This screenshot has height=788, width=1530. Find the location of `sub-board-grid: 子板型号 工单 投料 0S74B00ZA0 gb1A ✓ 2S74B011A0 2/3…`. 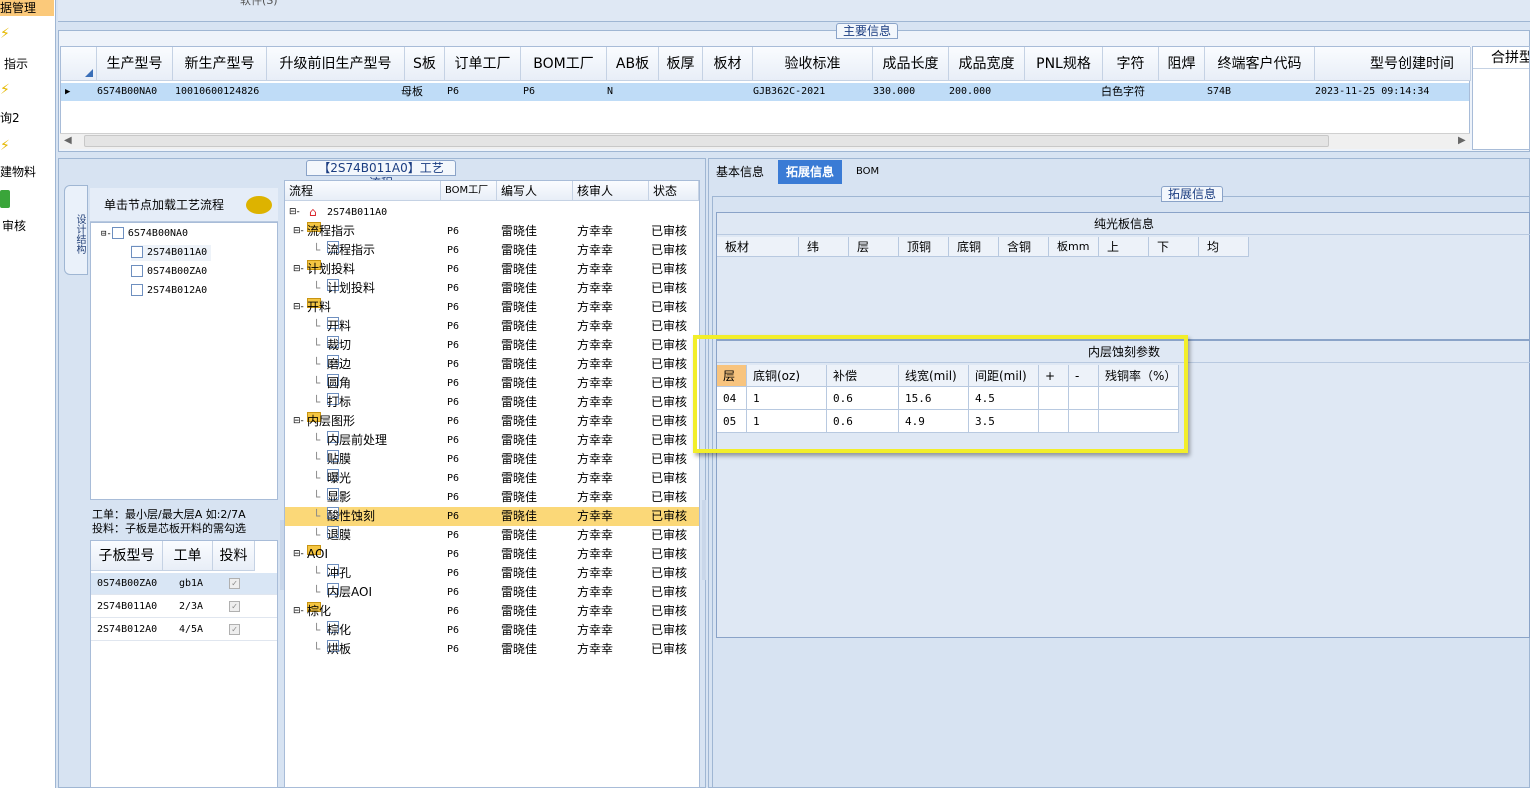

sub-board-grid: 子板型号 工单 投料 0S74B00ZA0 gb1A ✓ 2S74B011A0 2/3… is located at coordinates (184, 664).